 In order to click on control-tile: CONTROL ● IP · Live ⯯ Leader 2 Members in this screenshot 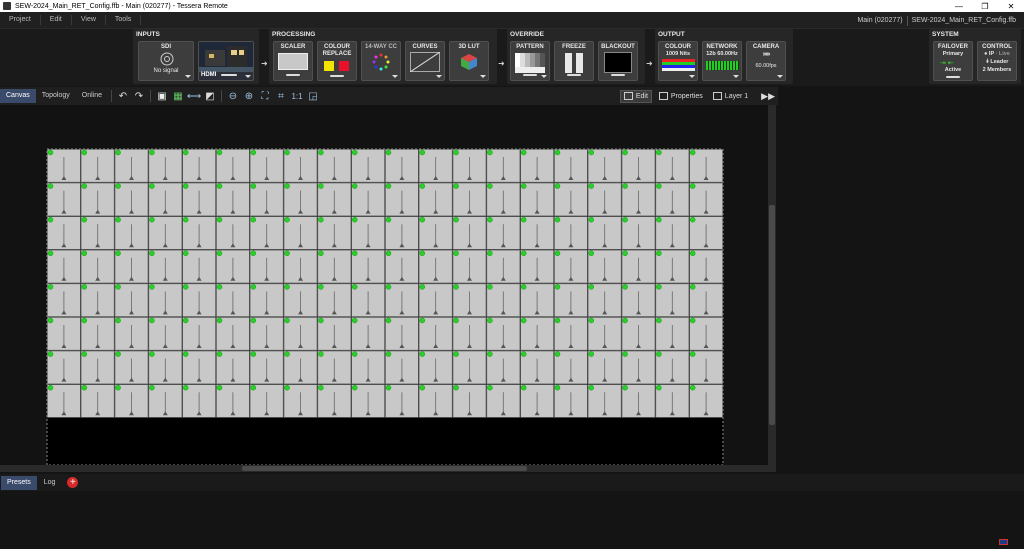, I will do `click(997, 61)`.